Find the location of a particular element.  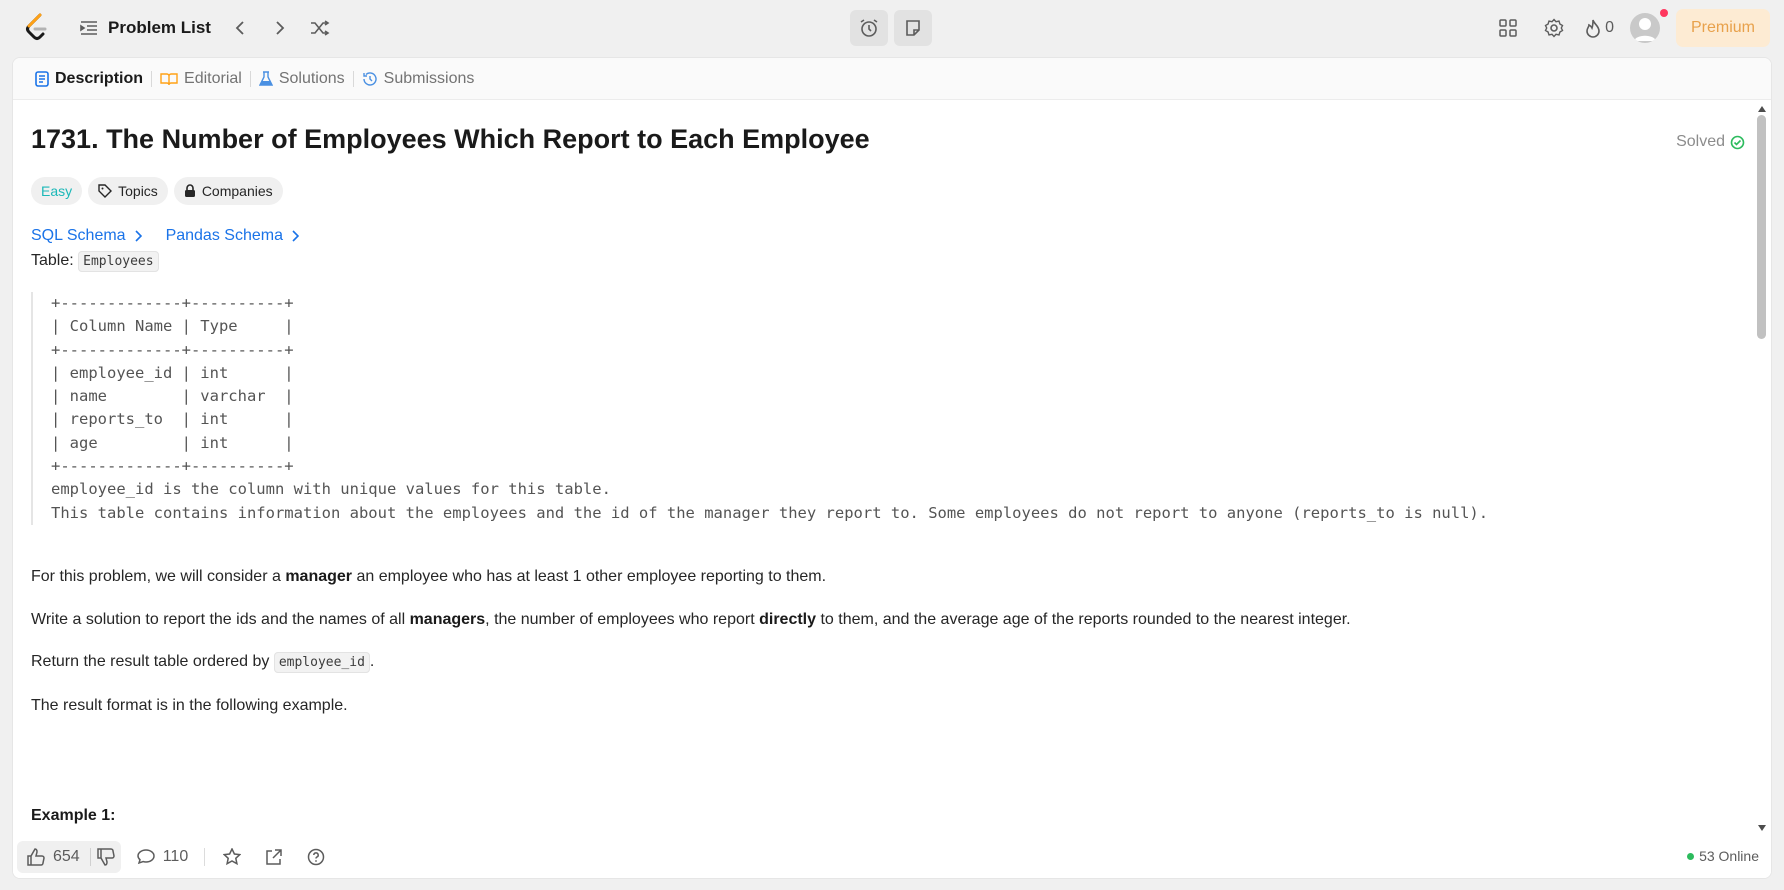

apps-button is located at coordinates (1508, 28).